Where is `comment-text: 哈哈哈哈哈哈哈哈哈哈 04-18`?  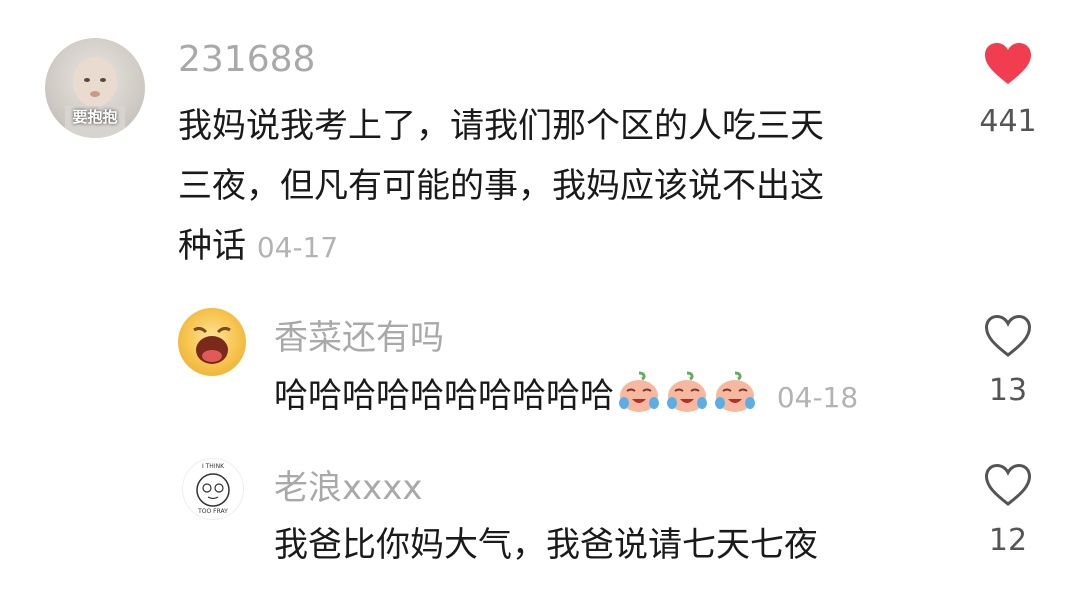 comment-text: 哈哈哈哈哈哈哈哈哈哈 04-18 is located at coordinates (566, 397).